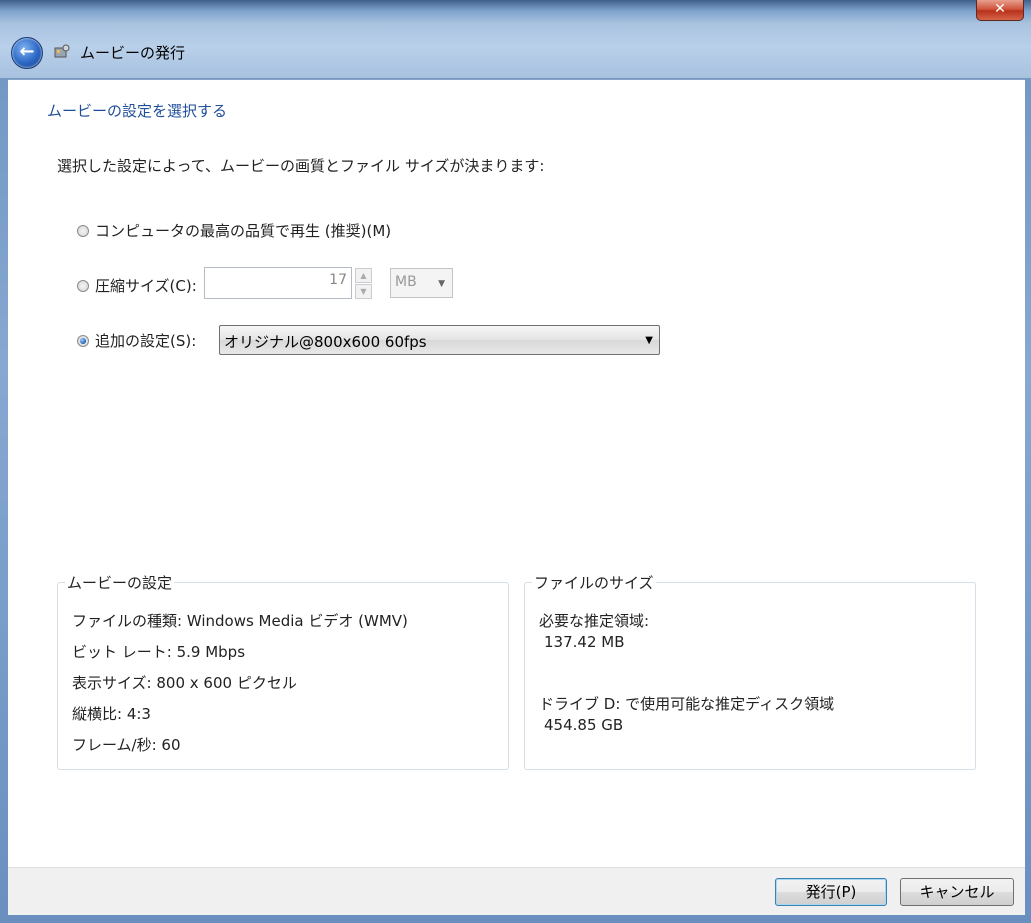  I want to click on window-title: ムービーの発行, so click(133, 53).